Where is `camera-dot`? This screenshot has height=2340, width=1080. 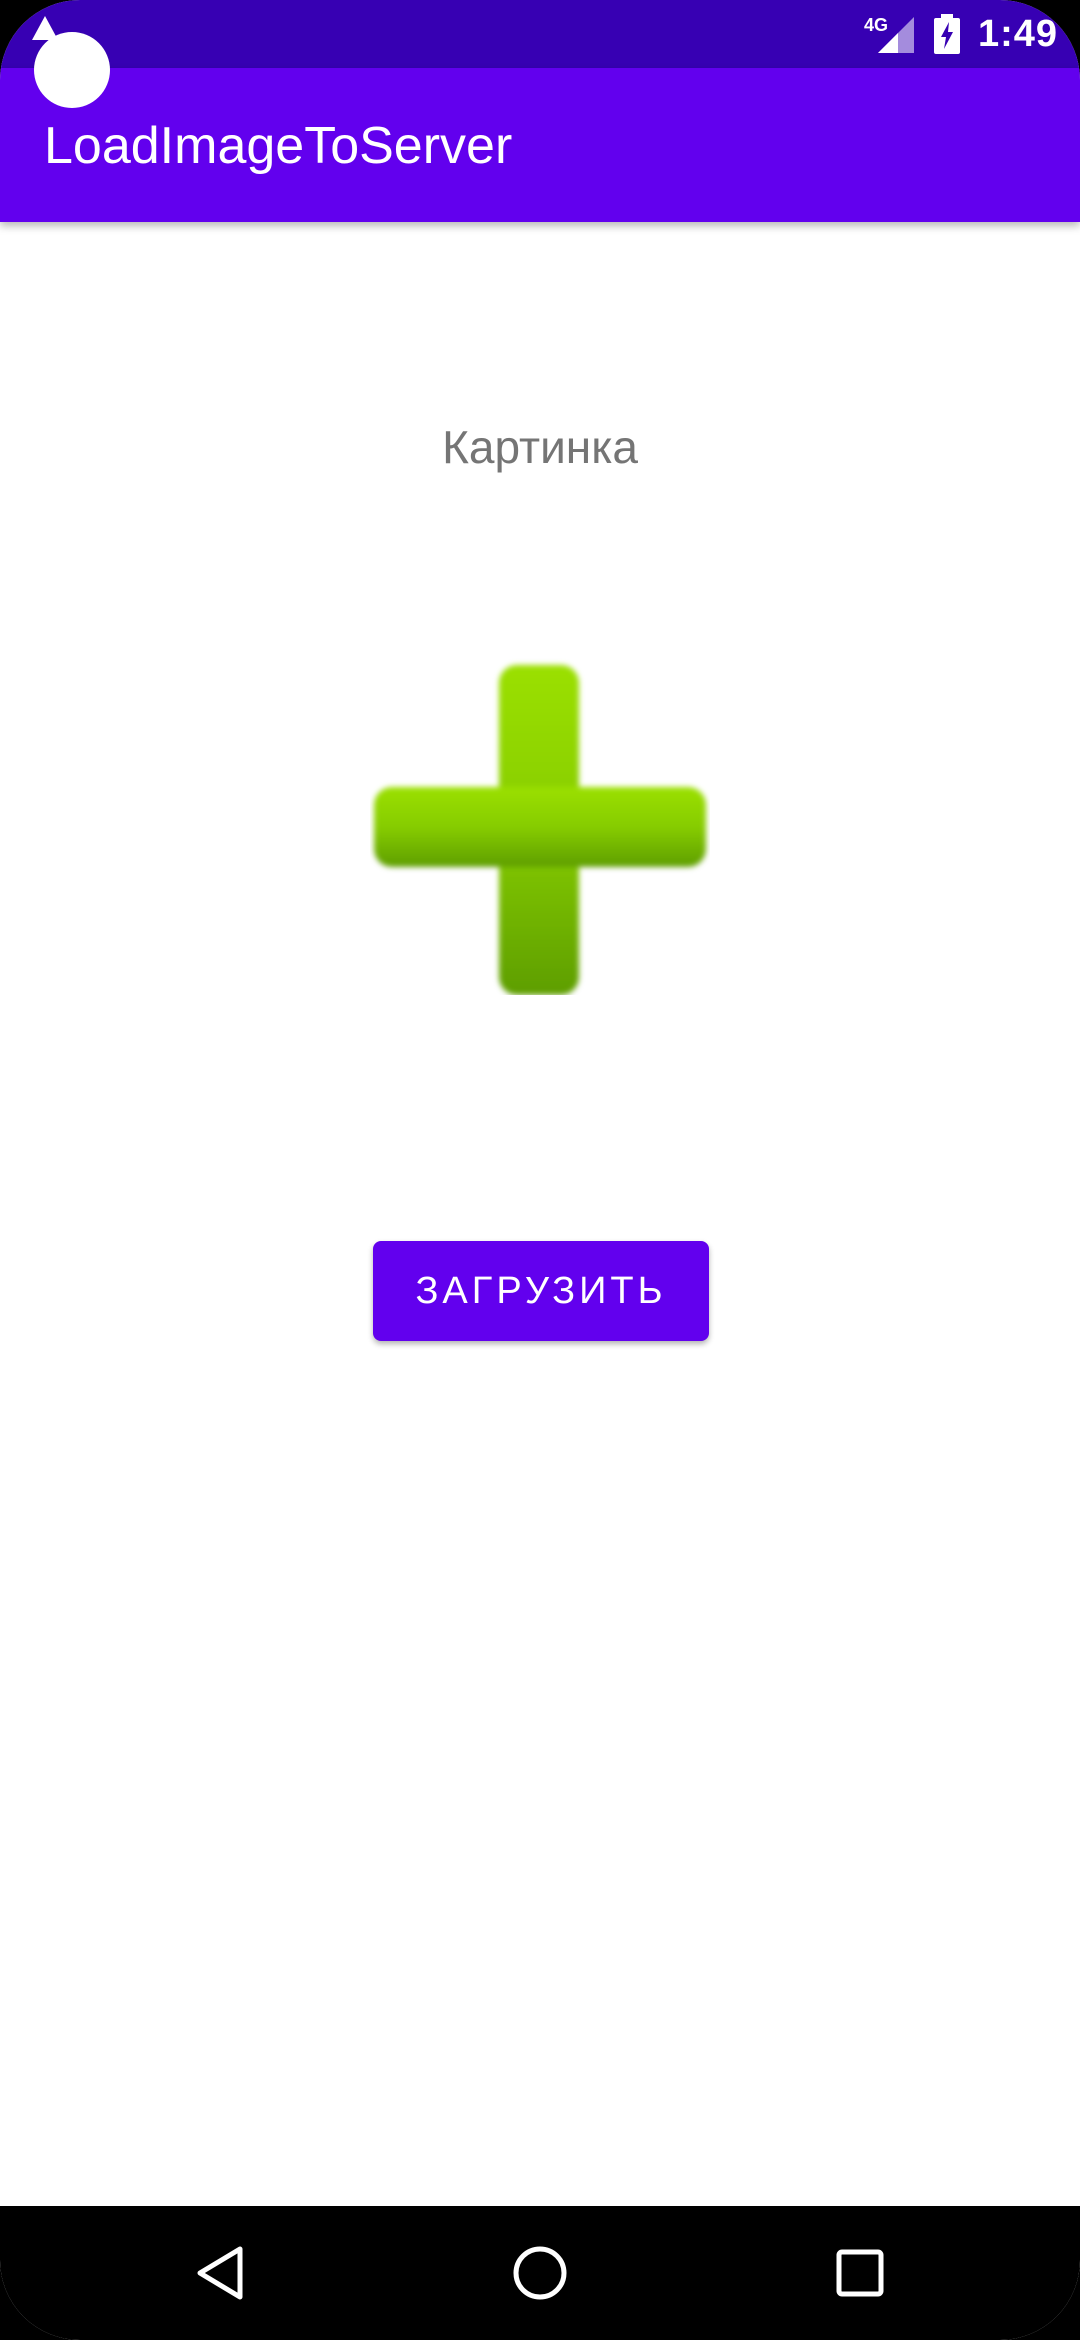 camera-dot is located at coordinates (72, 70).